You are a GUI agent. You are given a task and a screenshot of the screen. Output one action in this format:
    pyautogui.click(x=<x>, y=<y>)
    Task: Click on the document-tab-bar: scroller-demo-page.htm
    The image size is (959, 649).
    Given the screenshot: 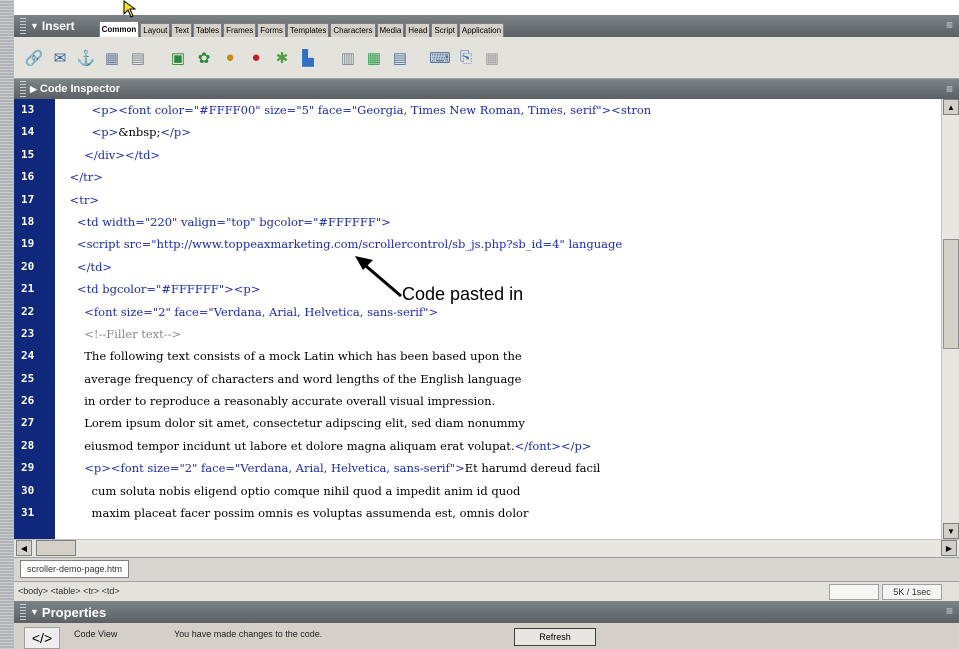 What is the action you would take?
    pyautogui.click(x=486, y=569)
    